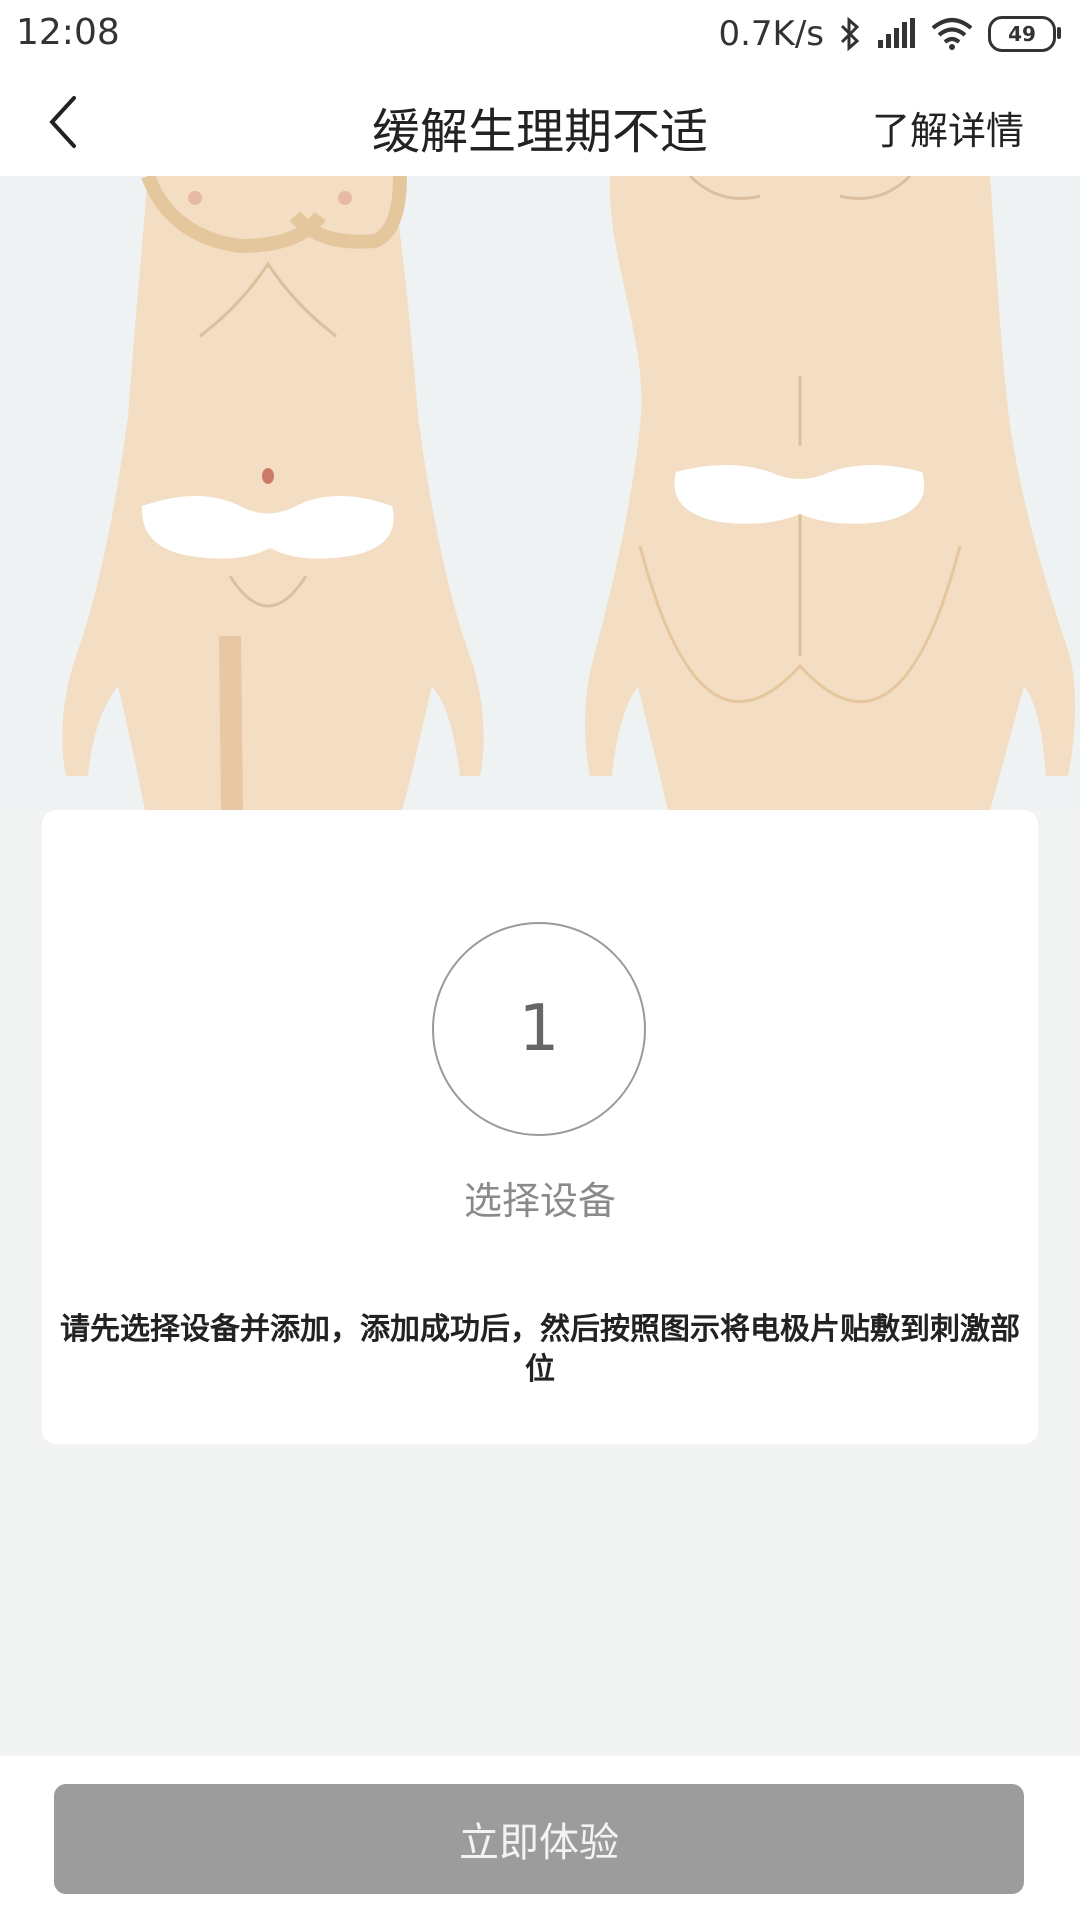 The image size is (1080, 1920). I want to click on battery-level: 49, so click(1022, 34).